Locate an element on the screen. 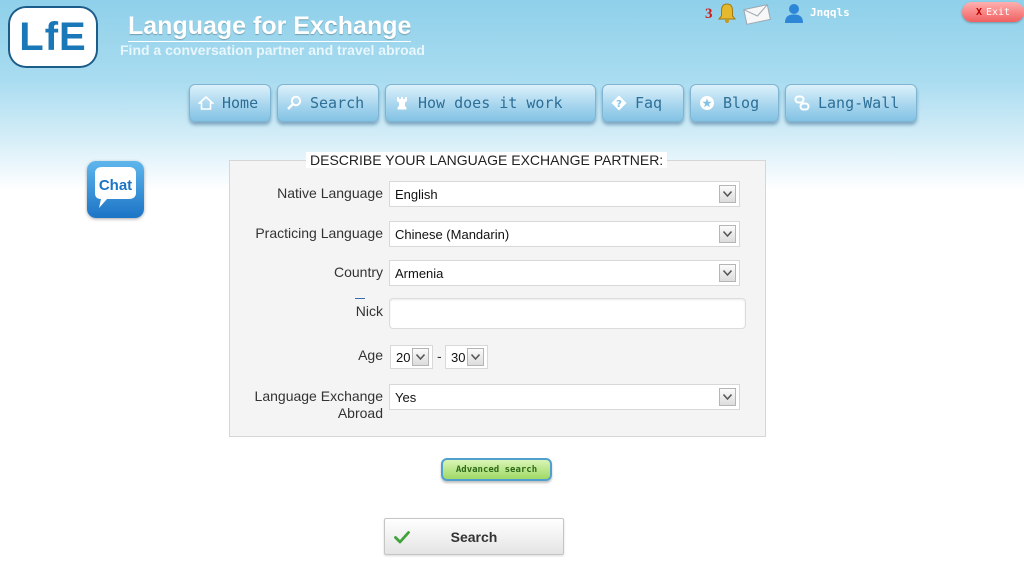  nav-lang-wall-label: Lang-Wall is located at coordinates (859, 103).